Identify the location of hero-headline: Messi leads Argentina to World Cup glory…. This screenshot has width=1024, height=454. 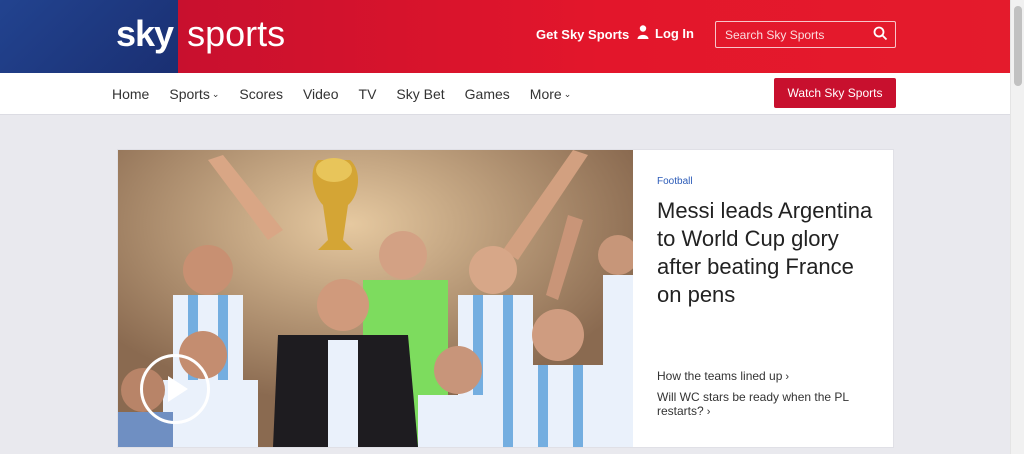
(769, 253).